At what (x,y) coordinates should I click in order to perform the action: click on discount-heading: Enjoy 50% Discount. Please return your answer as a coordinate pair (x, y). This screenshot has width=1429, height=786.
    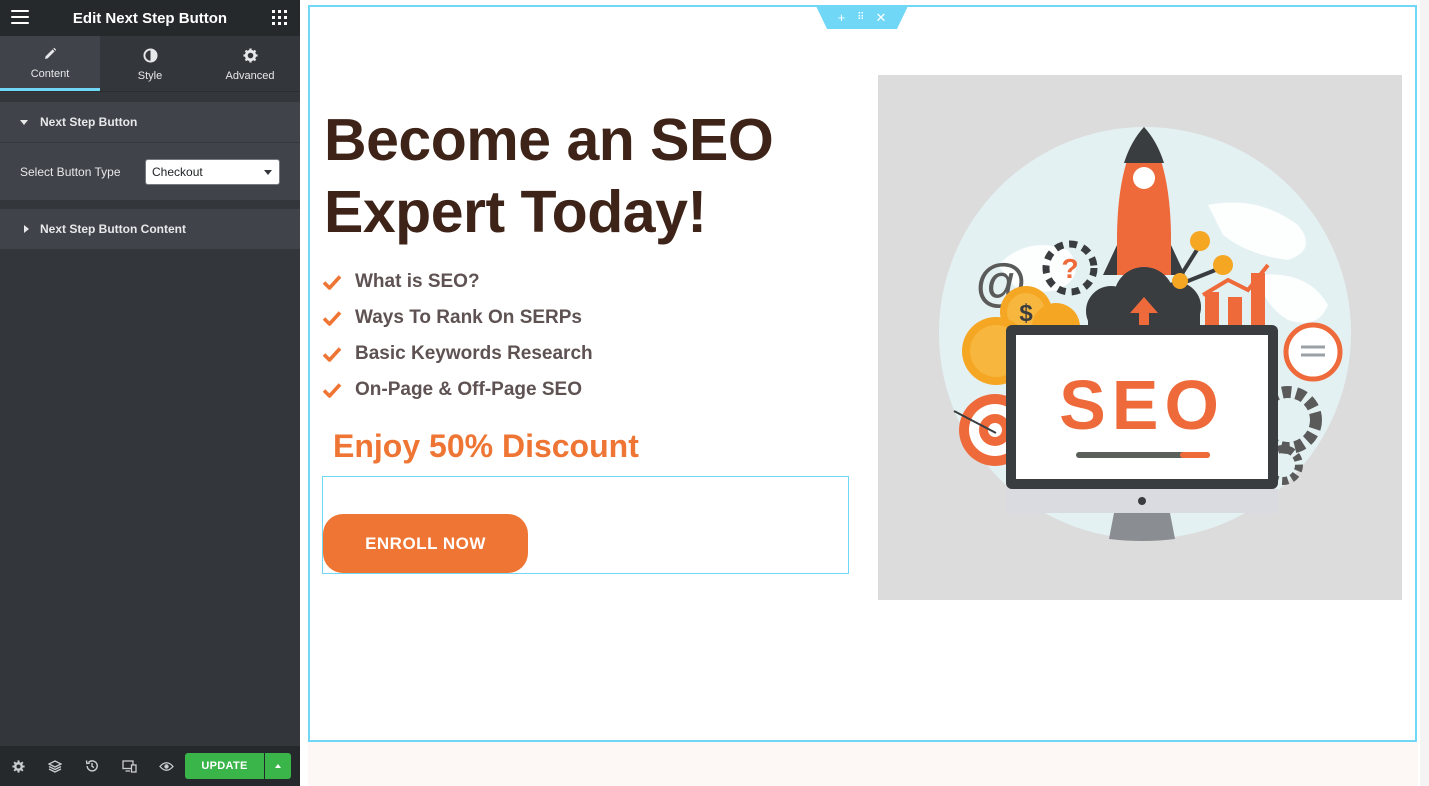
    Looking at the image, I should click on (486, 446).